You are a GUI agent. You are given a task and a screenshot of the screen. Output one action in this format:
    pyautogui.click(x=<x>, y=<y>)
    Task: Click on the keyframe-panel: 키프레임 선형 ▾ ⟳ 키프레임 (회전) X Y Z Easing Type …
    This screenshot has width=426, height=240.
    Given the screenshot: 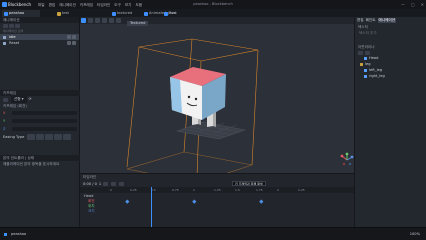 What is the action you would take?
    pyautogui.click(x=40, y=128)
    